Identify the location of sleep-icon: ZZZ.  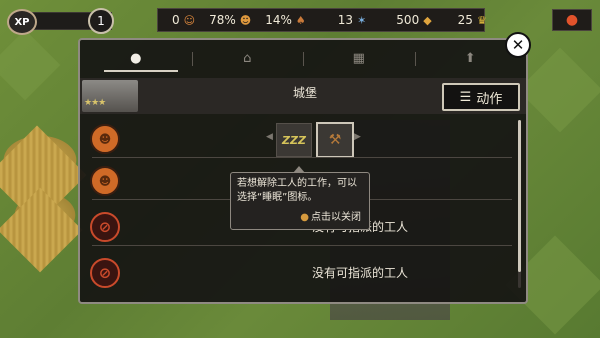
(294, 140).